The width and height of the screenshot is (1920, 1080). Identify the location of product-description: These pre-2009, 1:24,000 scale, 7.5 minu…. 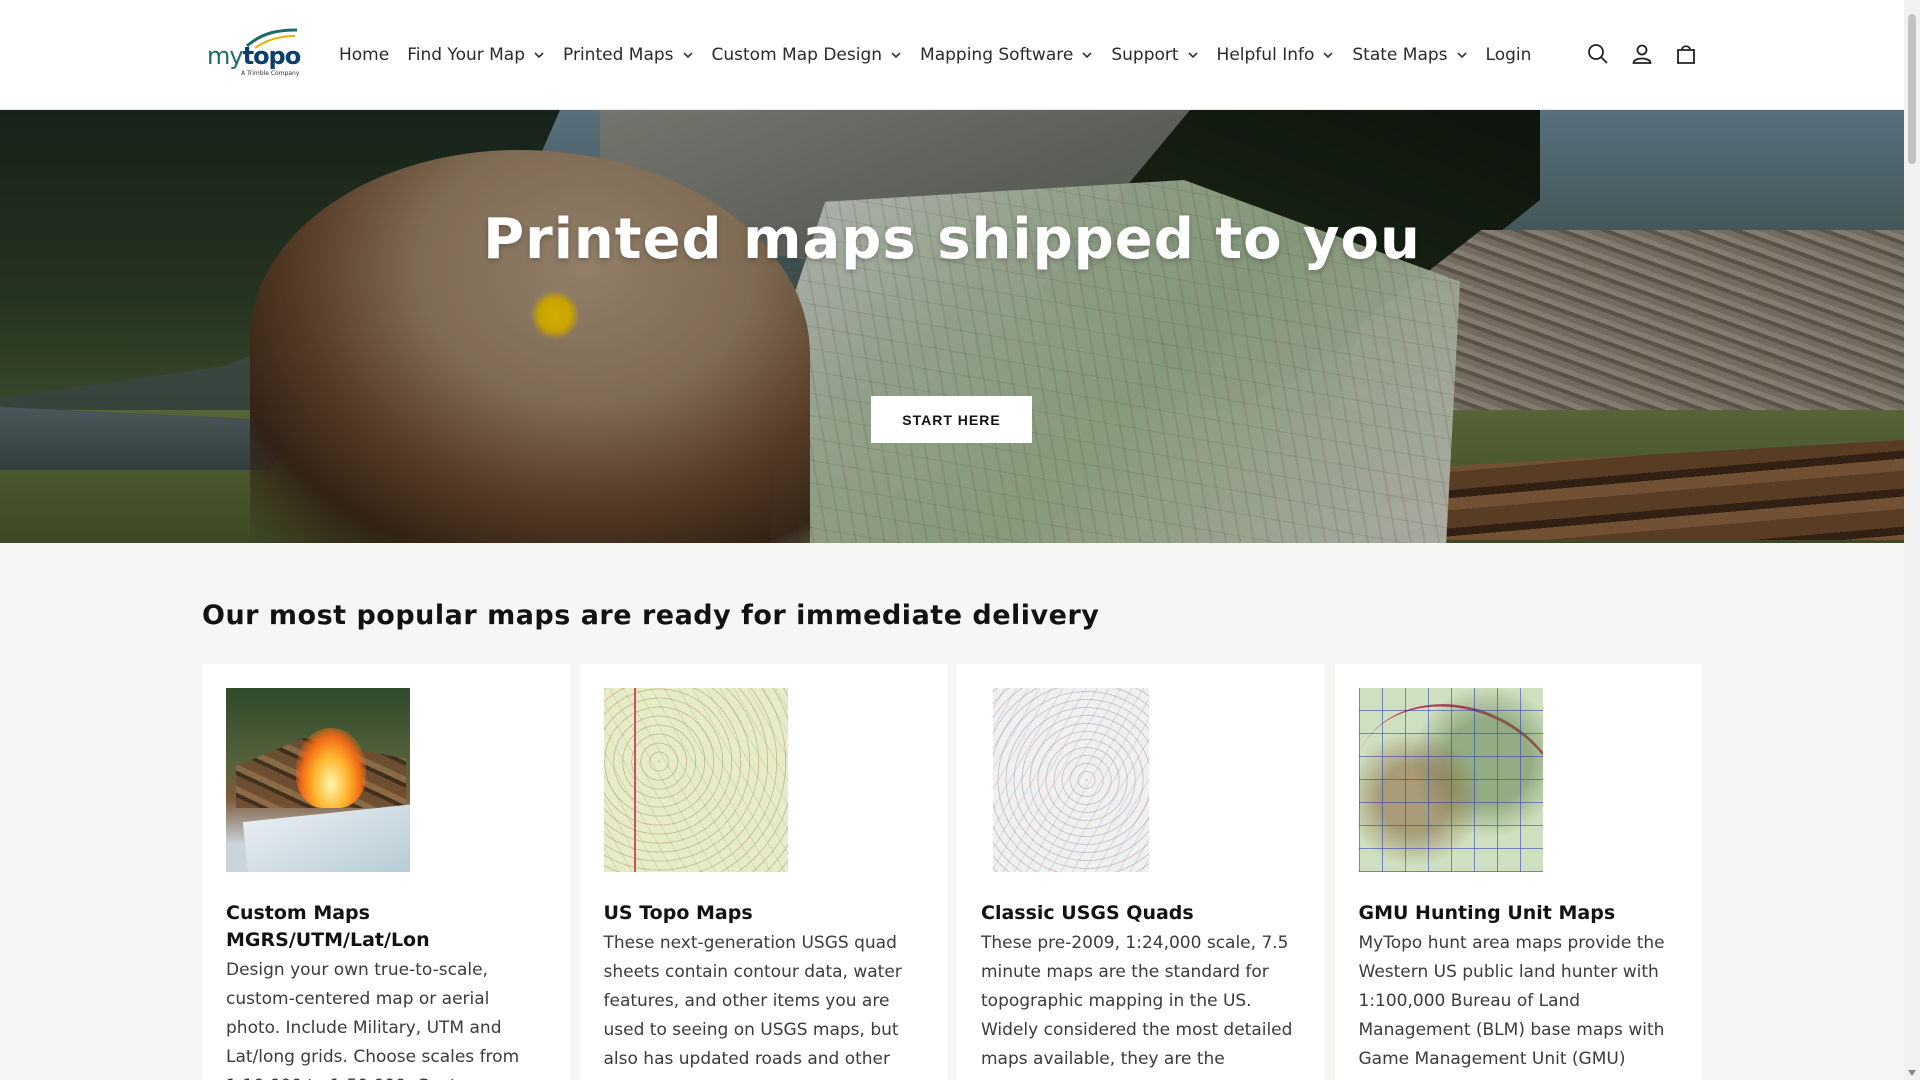
(1137, 1006).